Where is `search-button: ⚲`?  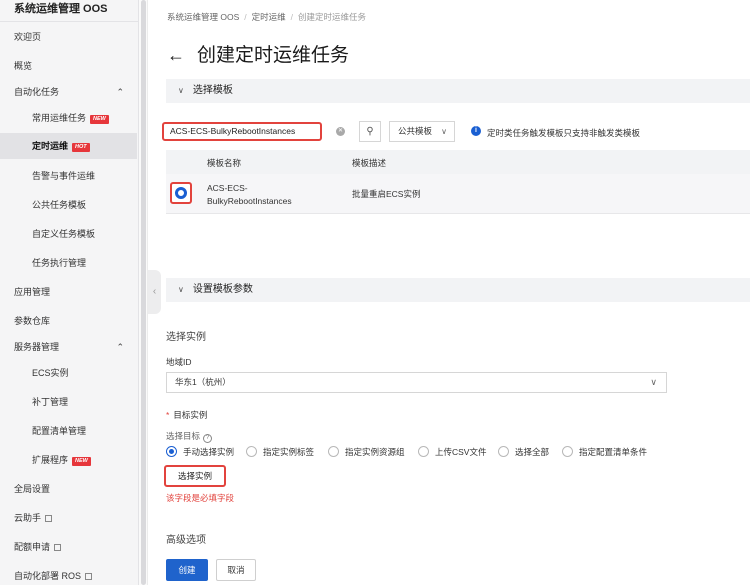
search-button: ⚲ is located at coordinates (370, 131).